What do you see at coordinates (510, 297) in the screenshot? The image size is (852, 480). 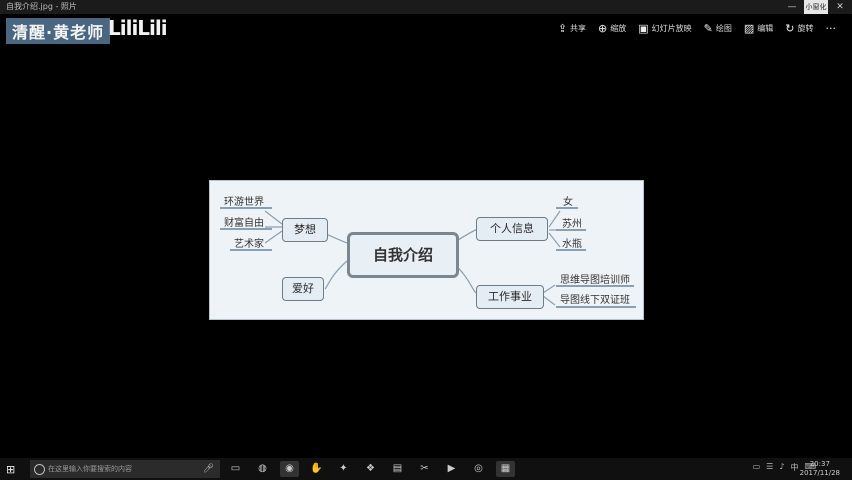 I see `branch-career: 工作事业` at bounding box center [510, 297].